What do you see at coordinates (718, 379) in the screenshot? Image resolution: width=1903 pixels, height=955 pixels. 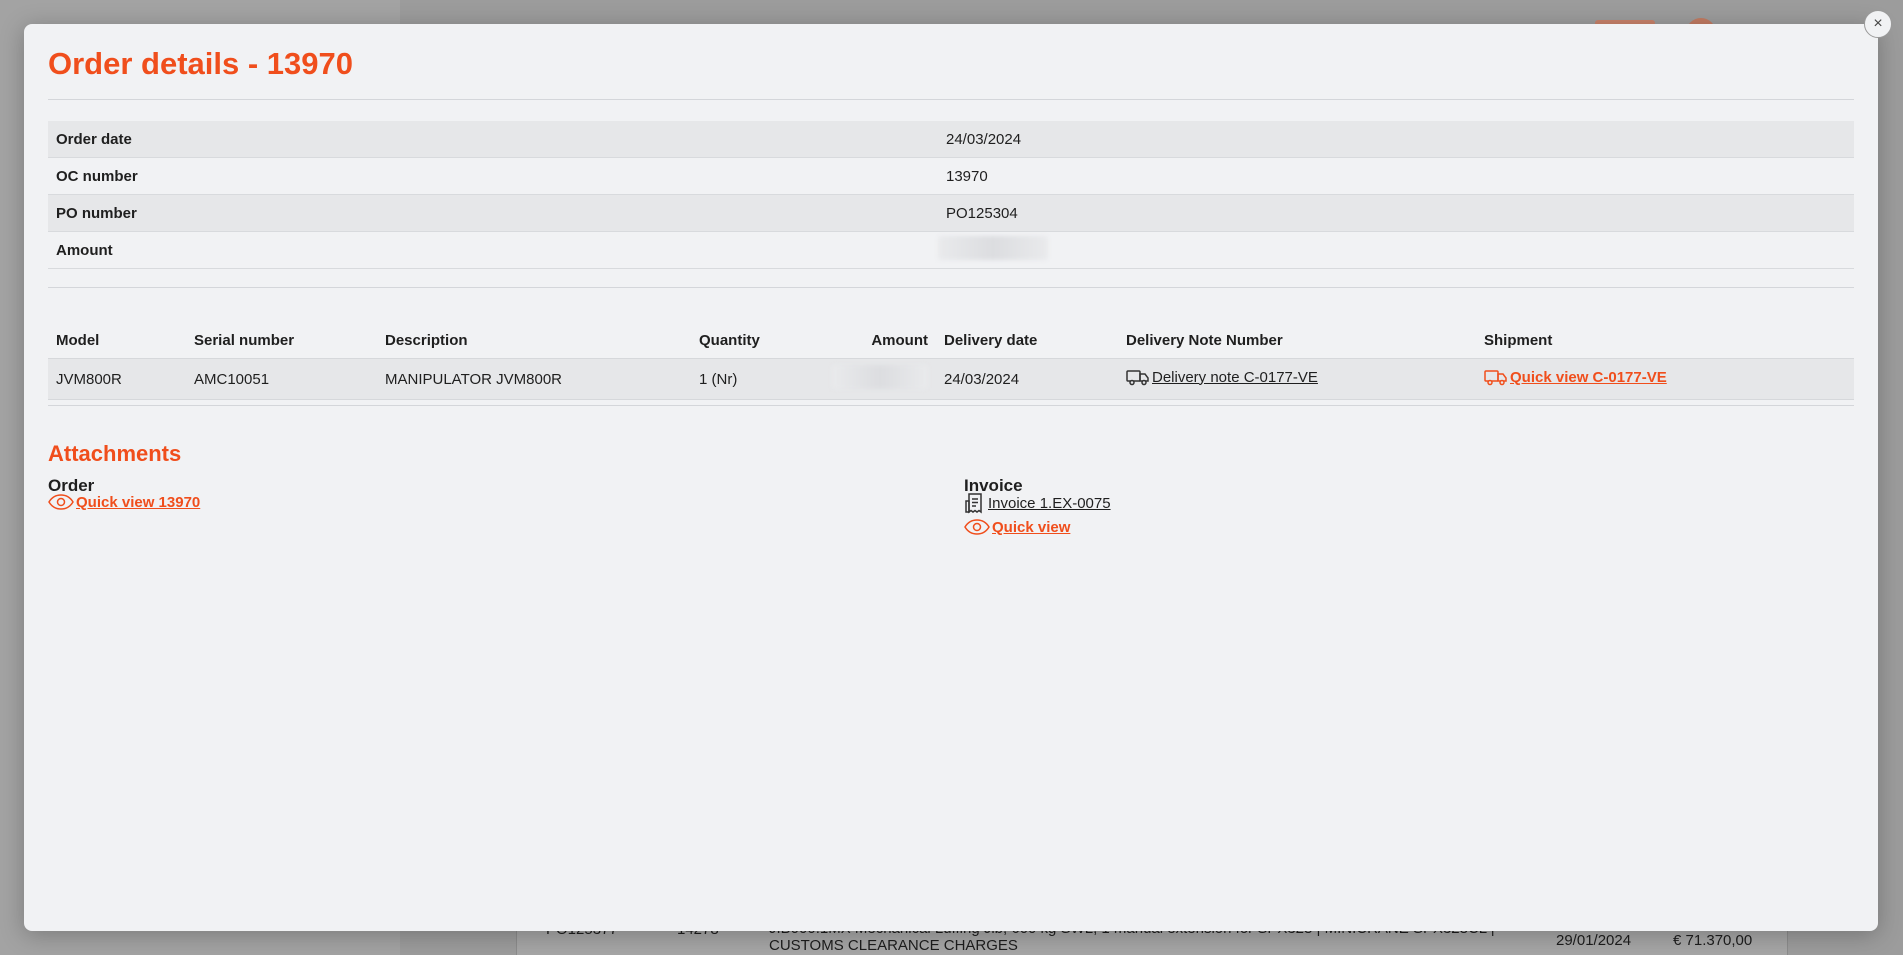 I see `cell-quantity: 1 (Nr)` at bounding box center [718, 379].